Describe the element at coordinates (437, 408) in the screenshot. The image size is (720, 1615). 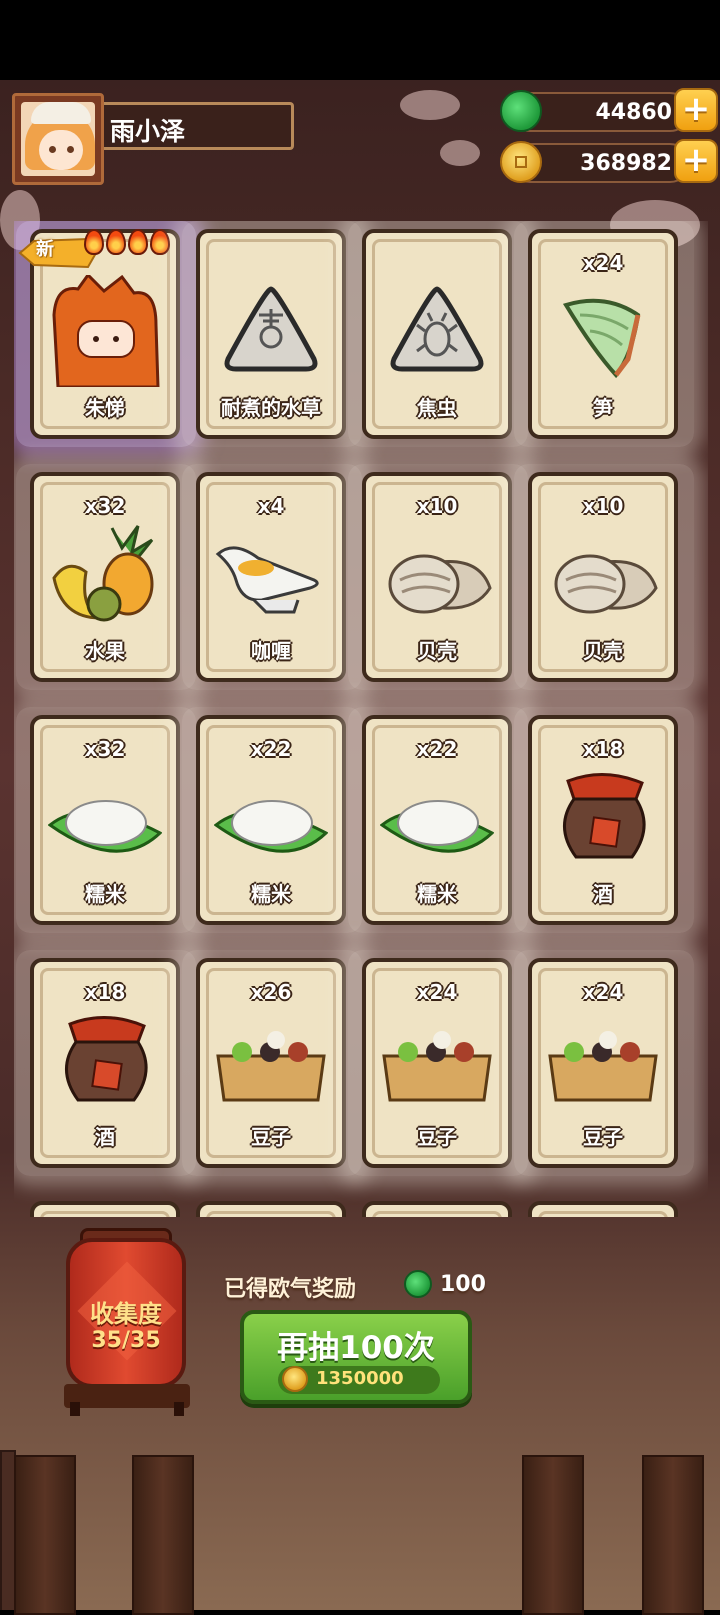
I see `card-label: 焦虫` at that location.